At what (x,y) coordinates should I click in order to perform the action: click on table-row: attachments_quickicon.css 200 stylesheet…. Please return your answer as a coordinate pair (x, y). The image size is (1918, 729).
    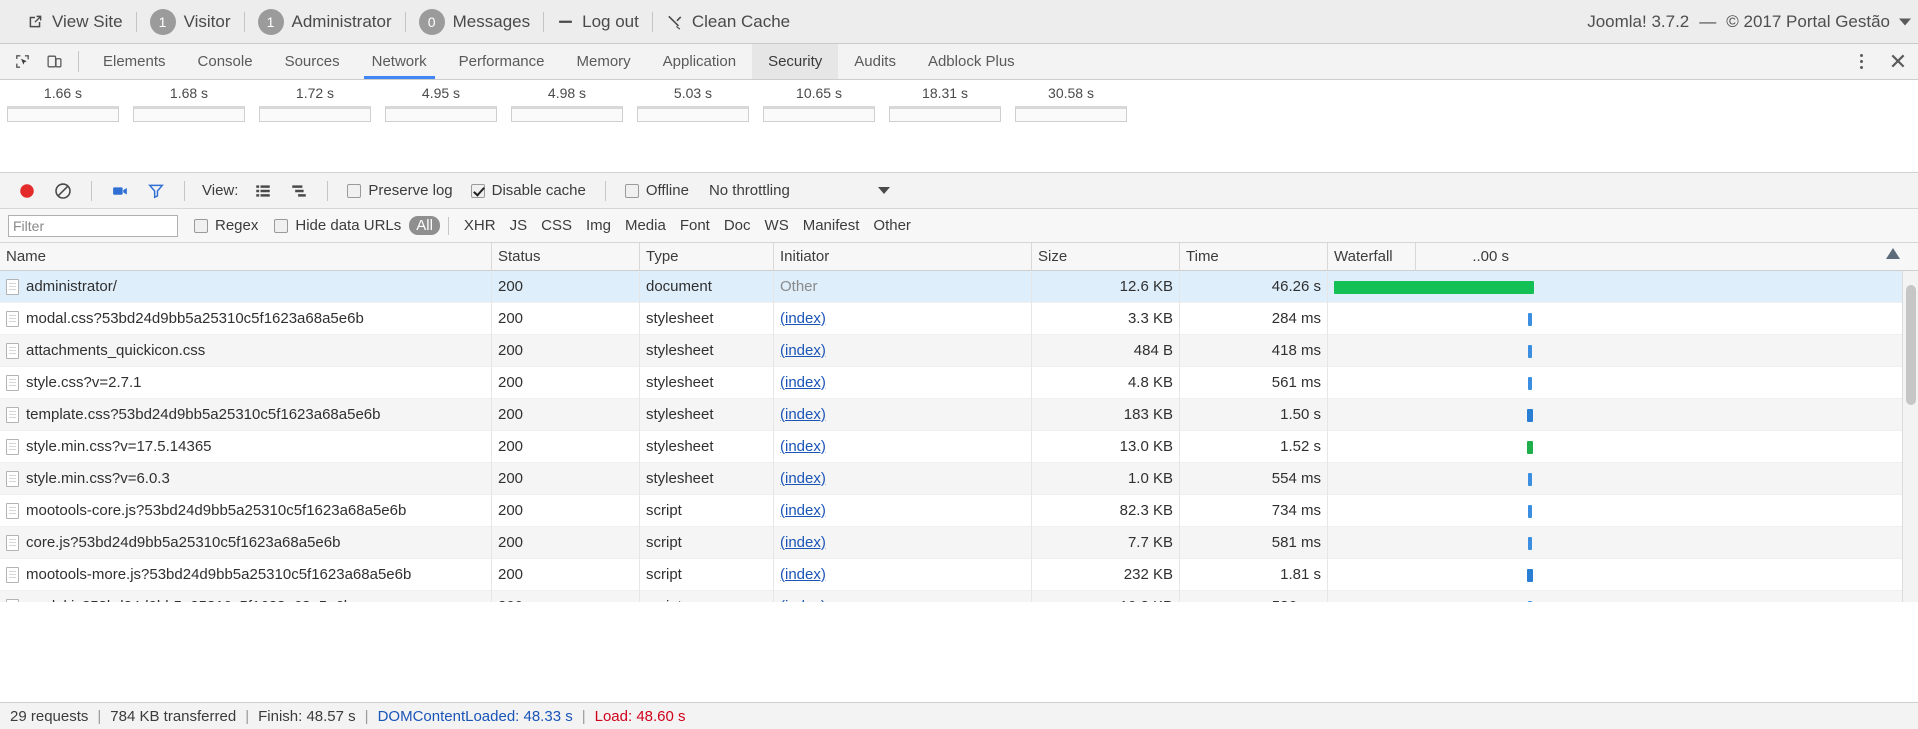
    Looking at the image, I should click on (959, 350).